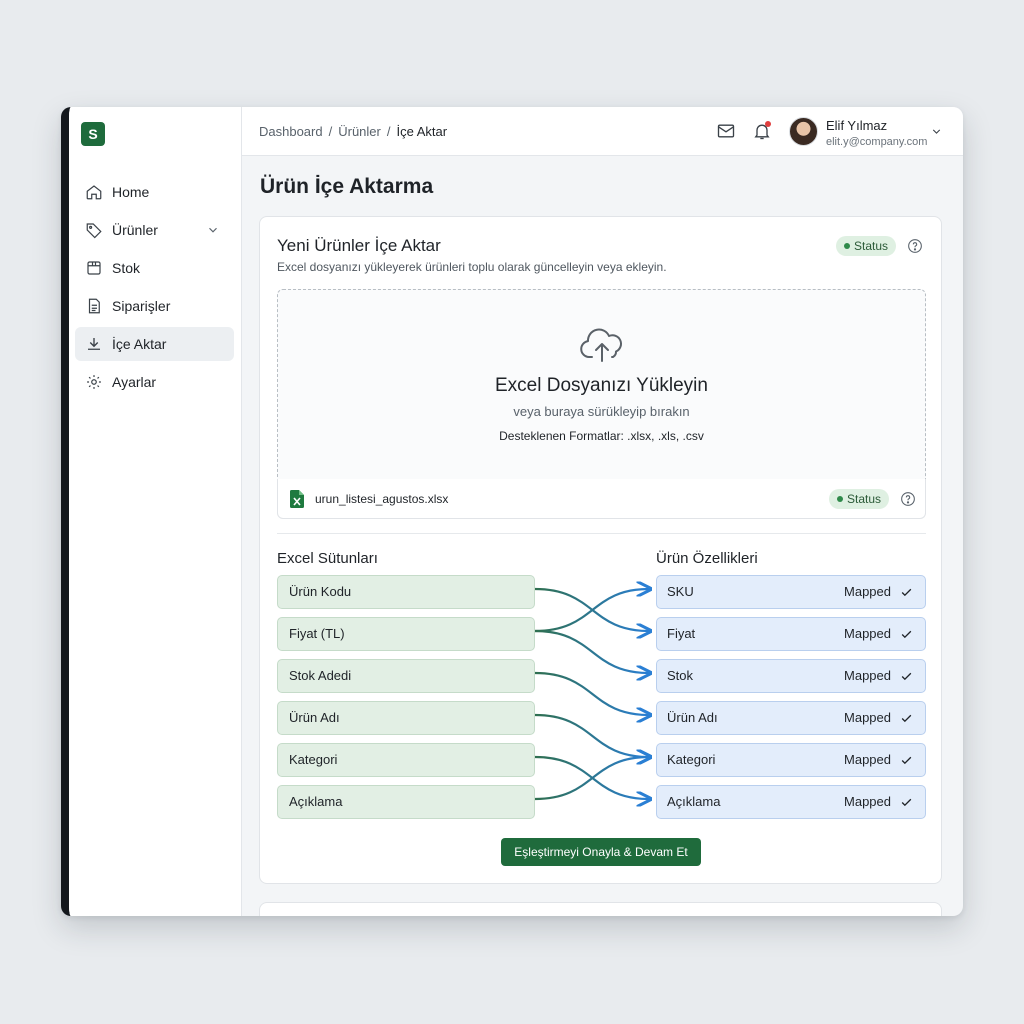 This screenshot has height=1024, width=1024. Describe the element at coordinates (139, 344) in the screenshot. I see `sidebar-item-label: İçe Aktar` at that location.